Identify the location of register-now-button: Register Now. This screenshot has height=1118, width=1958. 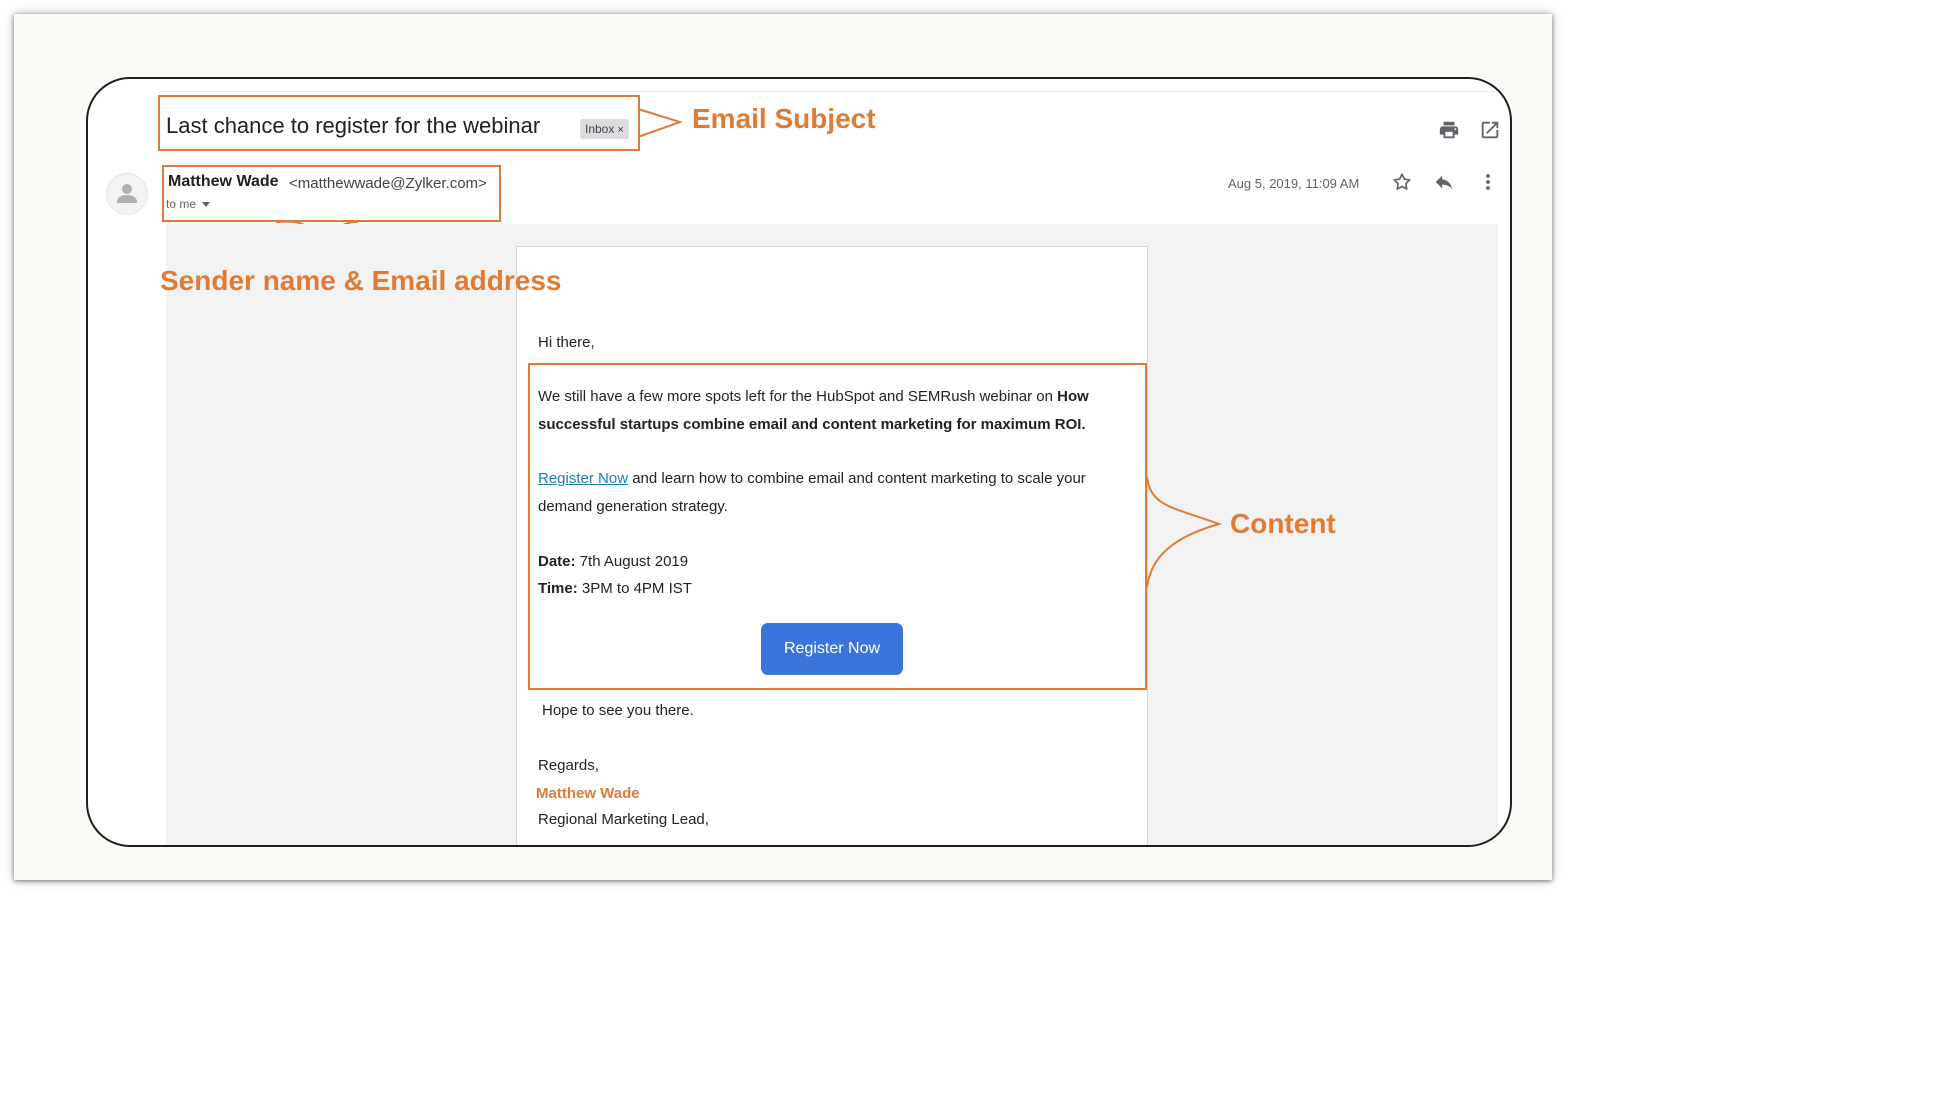
(832, 649).